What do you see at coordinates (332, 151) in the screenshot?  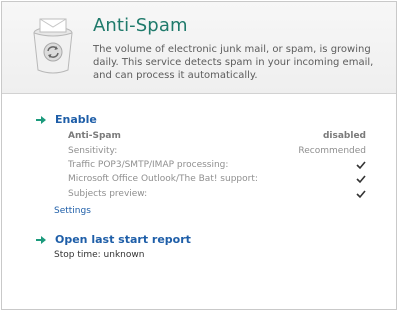 I see `status-value: Recommended` at bounding box center [332, 151].